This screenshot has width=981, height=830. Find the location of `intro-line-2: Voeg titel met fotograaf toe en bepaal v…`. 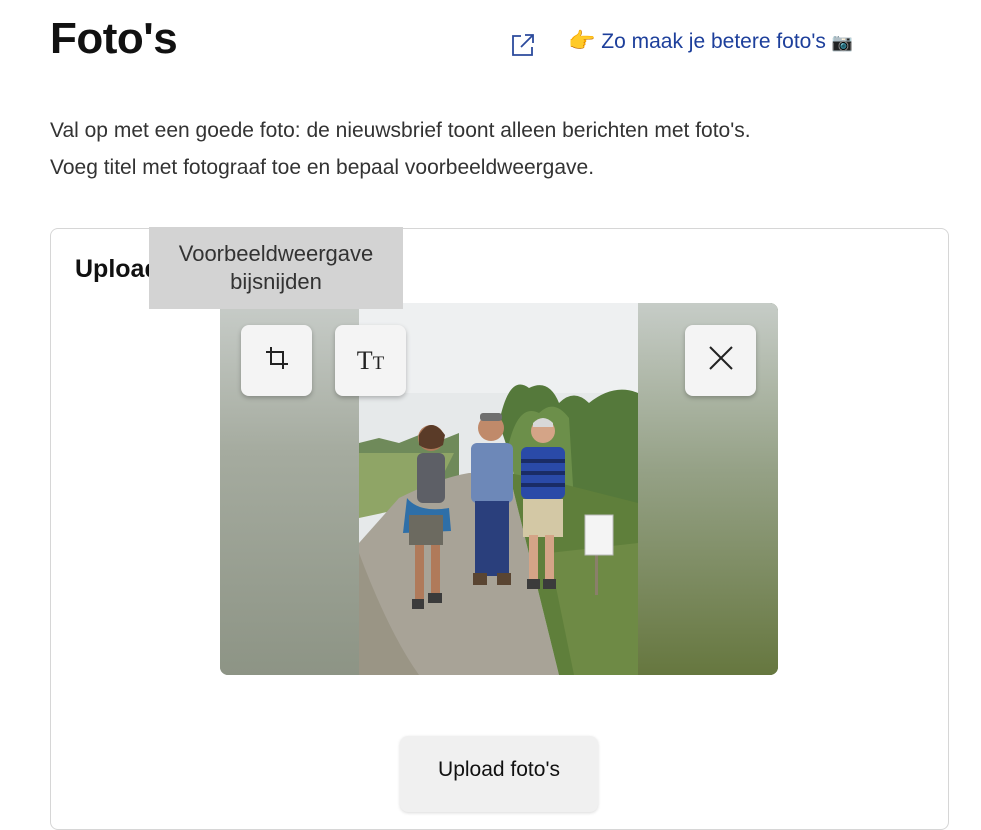

intro-line-2: Voeg titel met fotograaf toe en bepaal v… is located at coordinates (322, 167).